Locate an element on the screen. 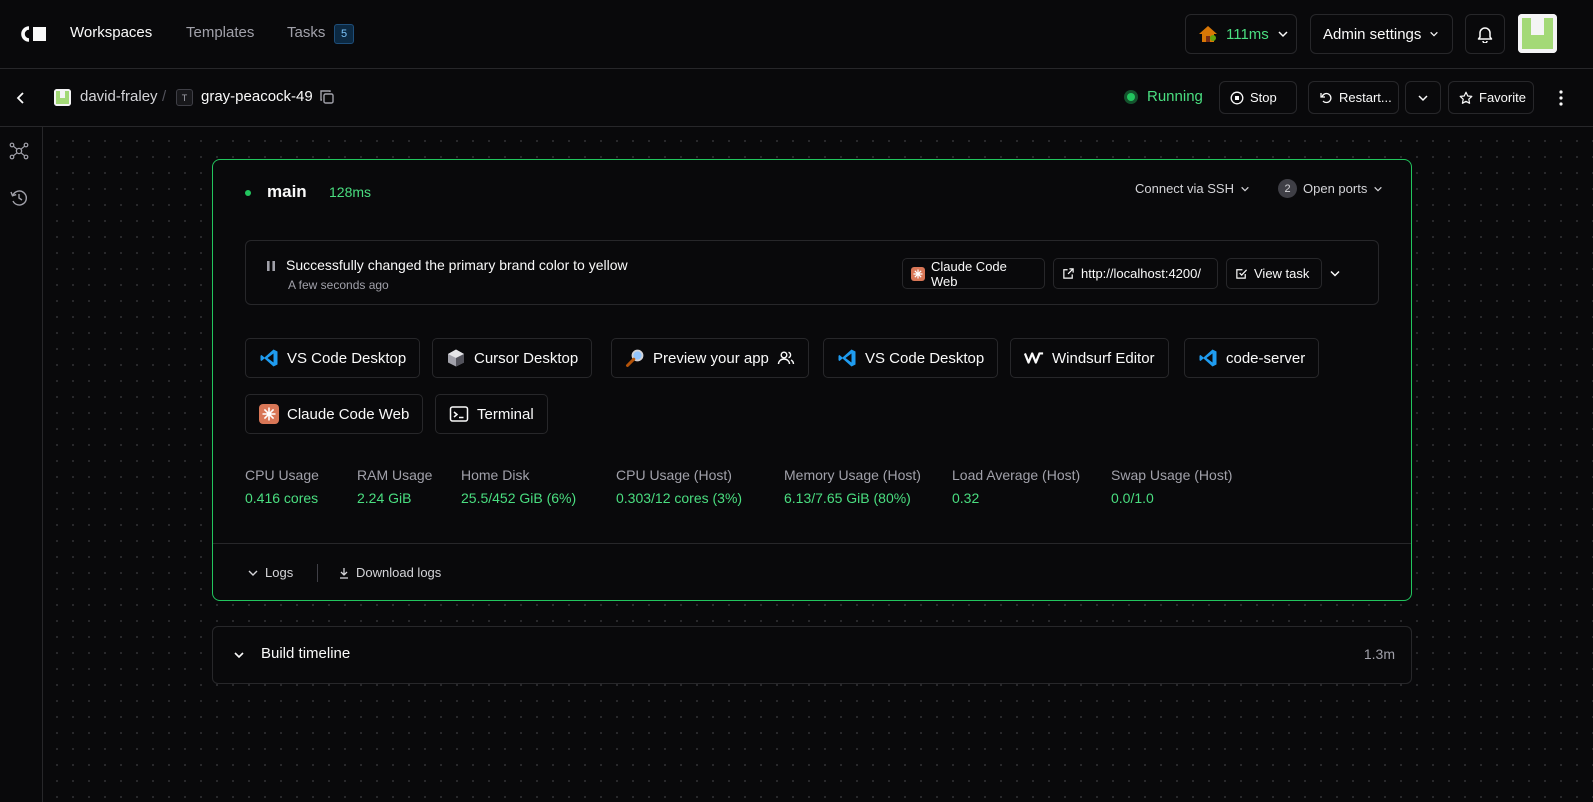 The height and width of the screenshot is (802, 1593). build-timeline-duration: 1.3m is located at coordinates (1379, 654).